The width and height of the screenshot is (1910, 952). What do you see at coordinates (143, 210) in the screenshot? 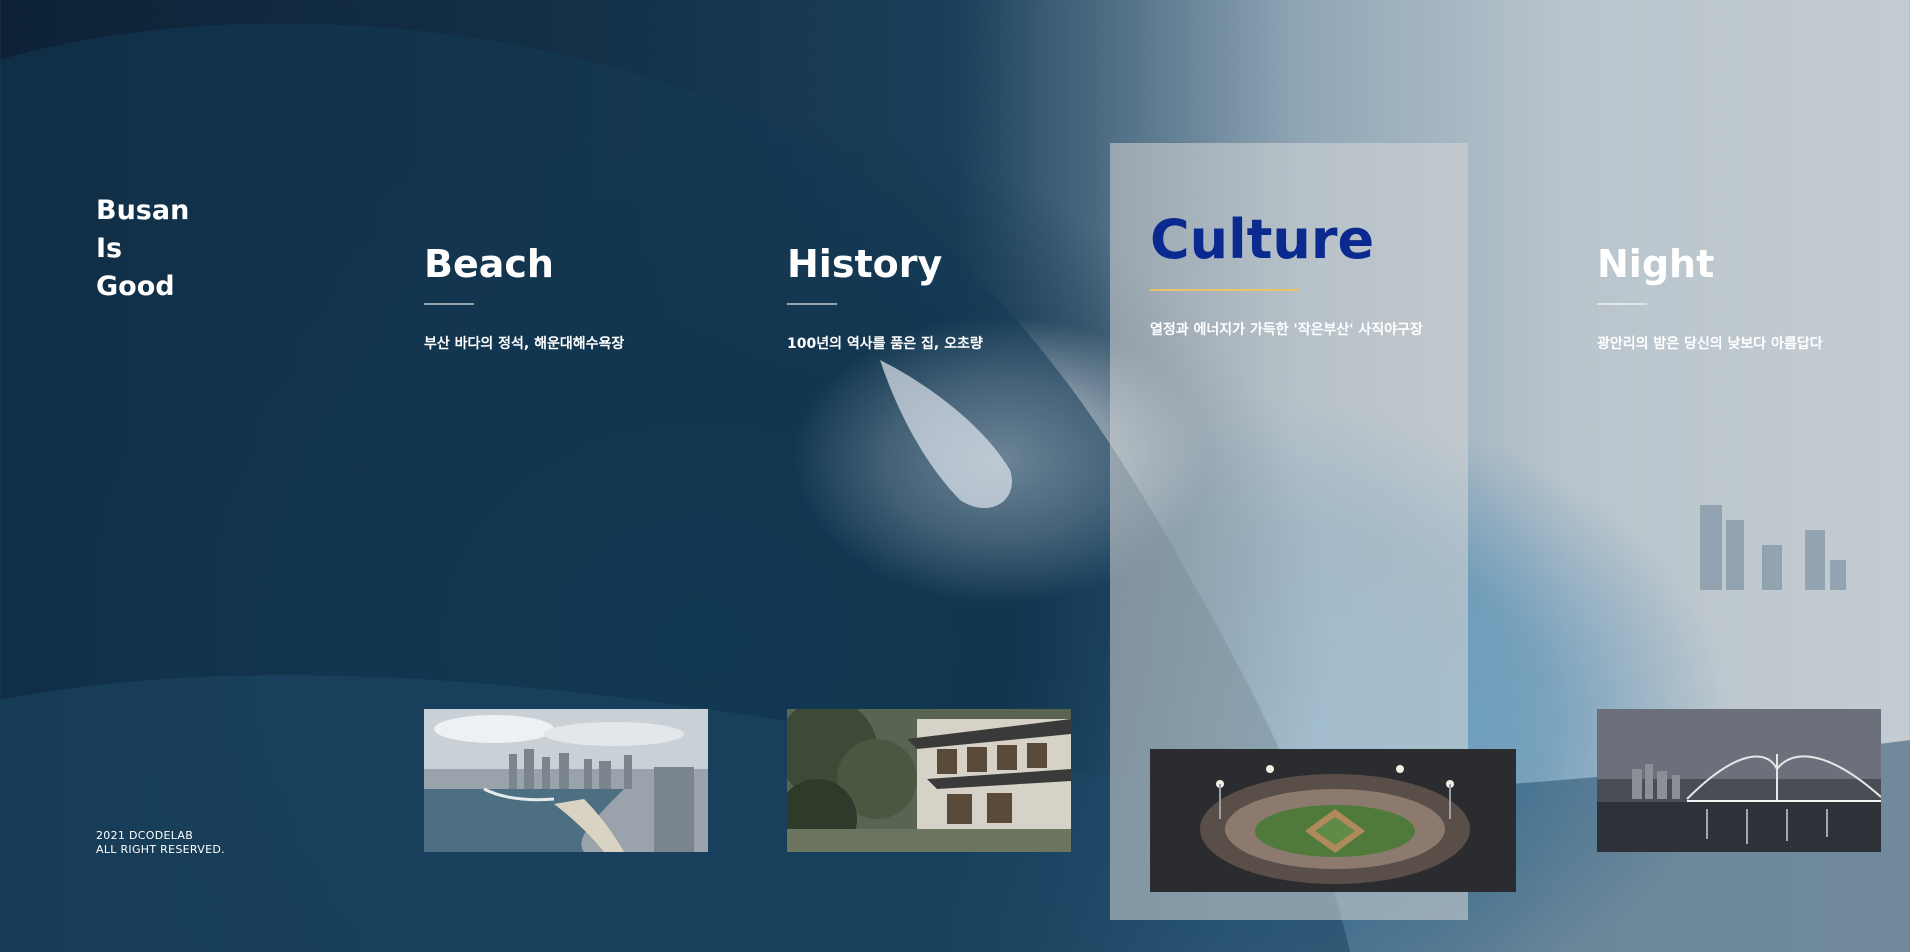
I see `brand-line-1: Busan` at bounding box center [143, 210].